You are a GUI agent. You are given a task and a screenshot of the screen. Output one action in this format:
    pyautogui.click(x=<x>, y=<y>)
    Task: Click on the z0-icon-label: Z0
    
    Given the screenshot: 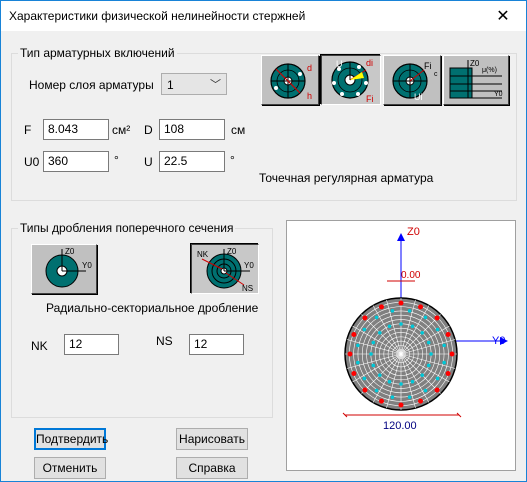 What is the action you would take?
    pyautogui.click(x=475, y=63)
    